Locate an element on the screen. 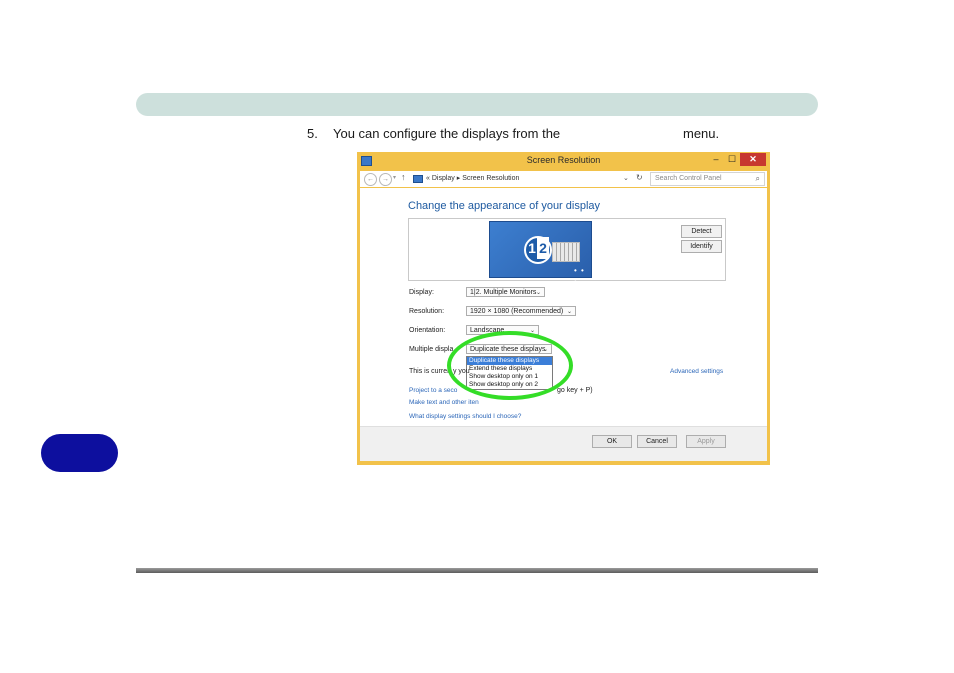 The image size is (954, 673). highlight-circle is located at coordinates (510, 365).